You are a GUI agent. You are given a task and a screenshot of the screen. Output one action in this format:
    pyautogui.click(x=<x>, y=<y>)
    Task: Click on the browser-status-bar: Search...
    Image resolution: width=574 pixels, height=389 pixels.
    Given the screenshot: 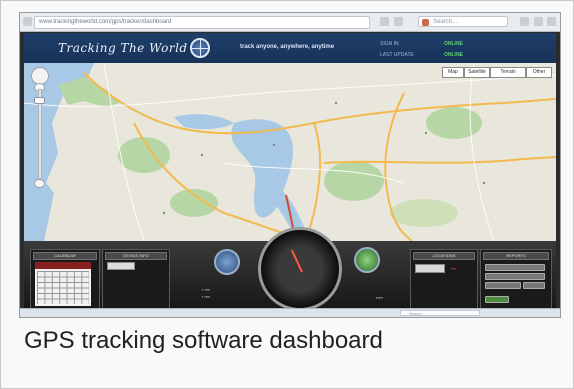 What is the action you would take?
    pyautogui.click(x=290, y=312)
    